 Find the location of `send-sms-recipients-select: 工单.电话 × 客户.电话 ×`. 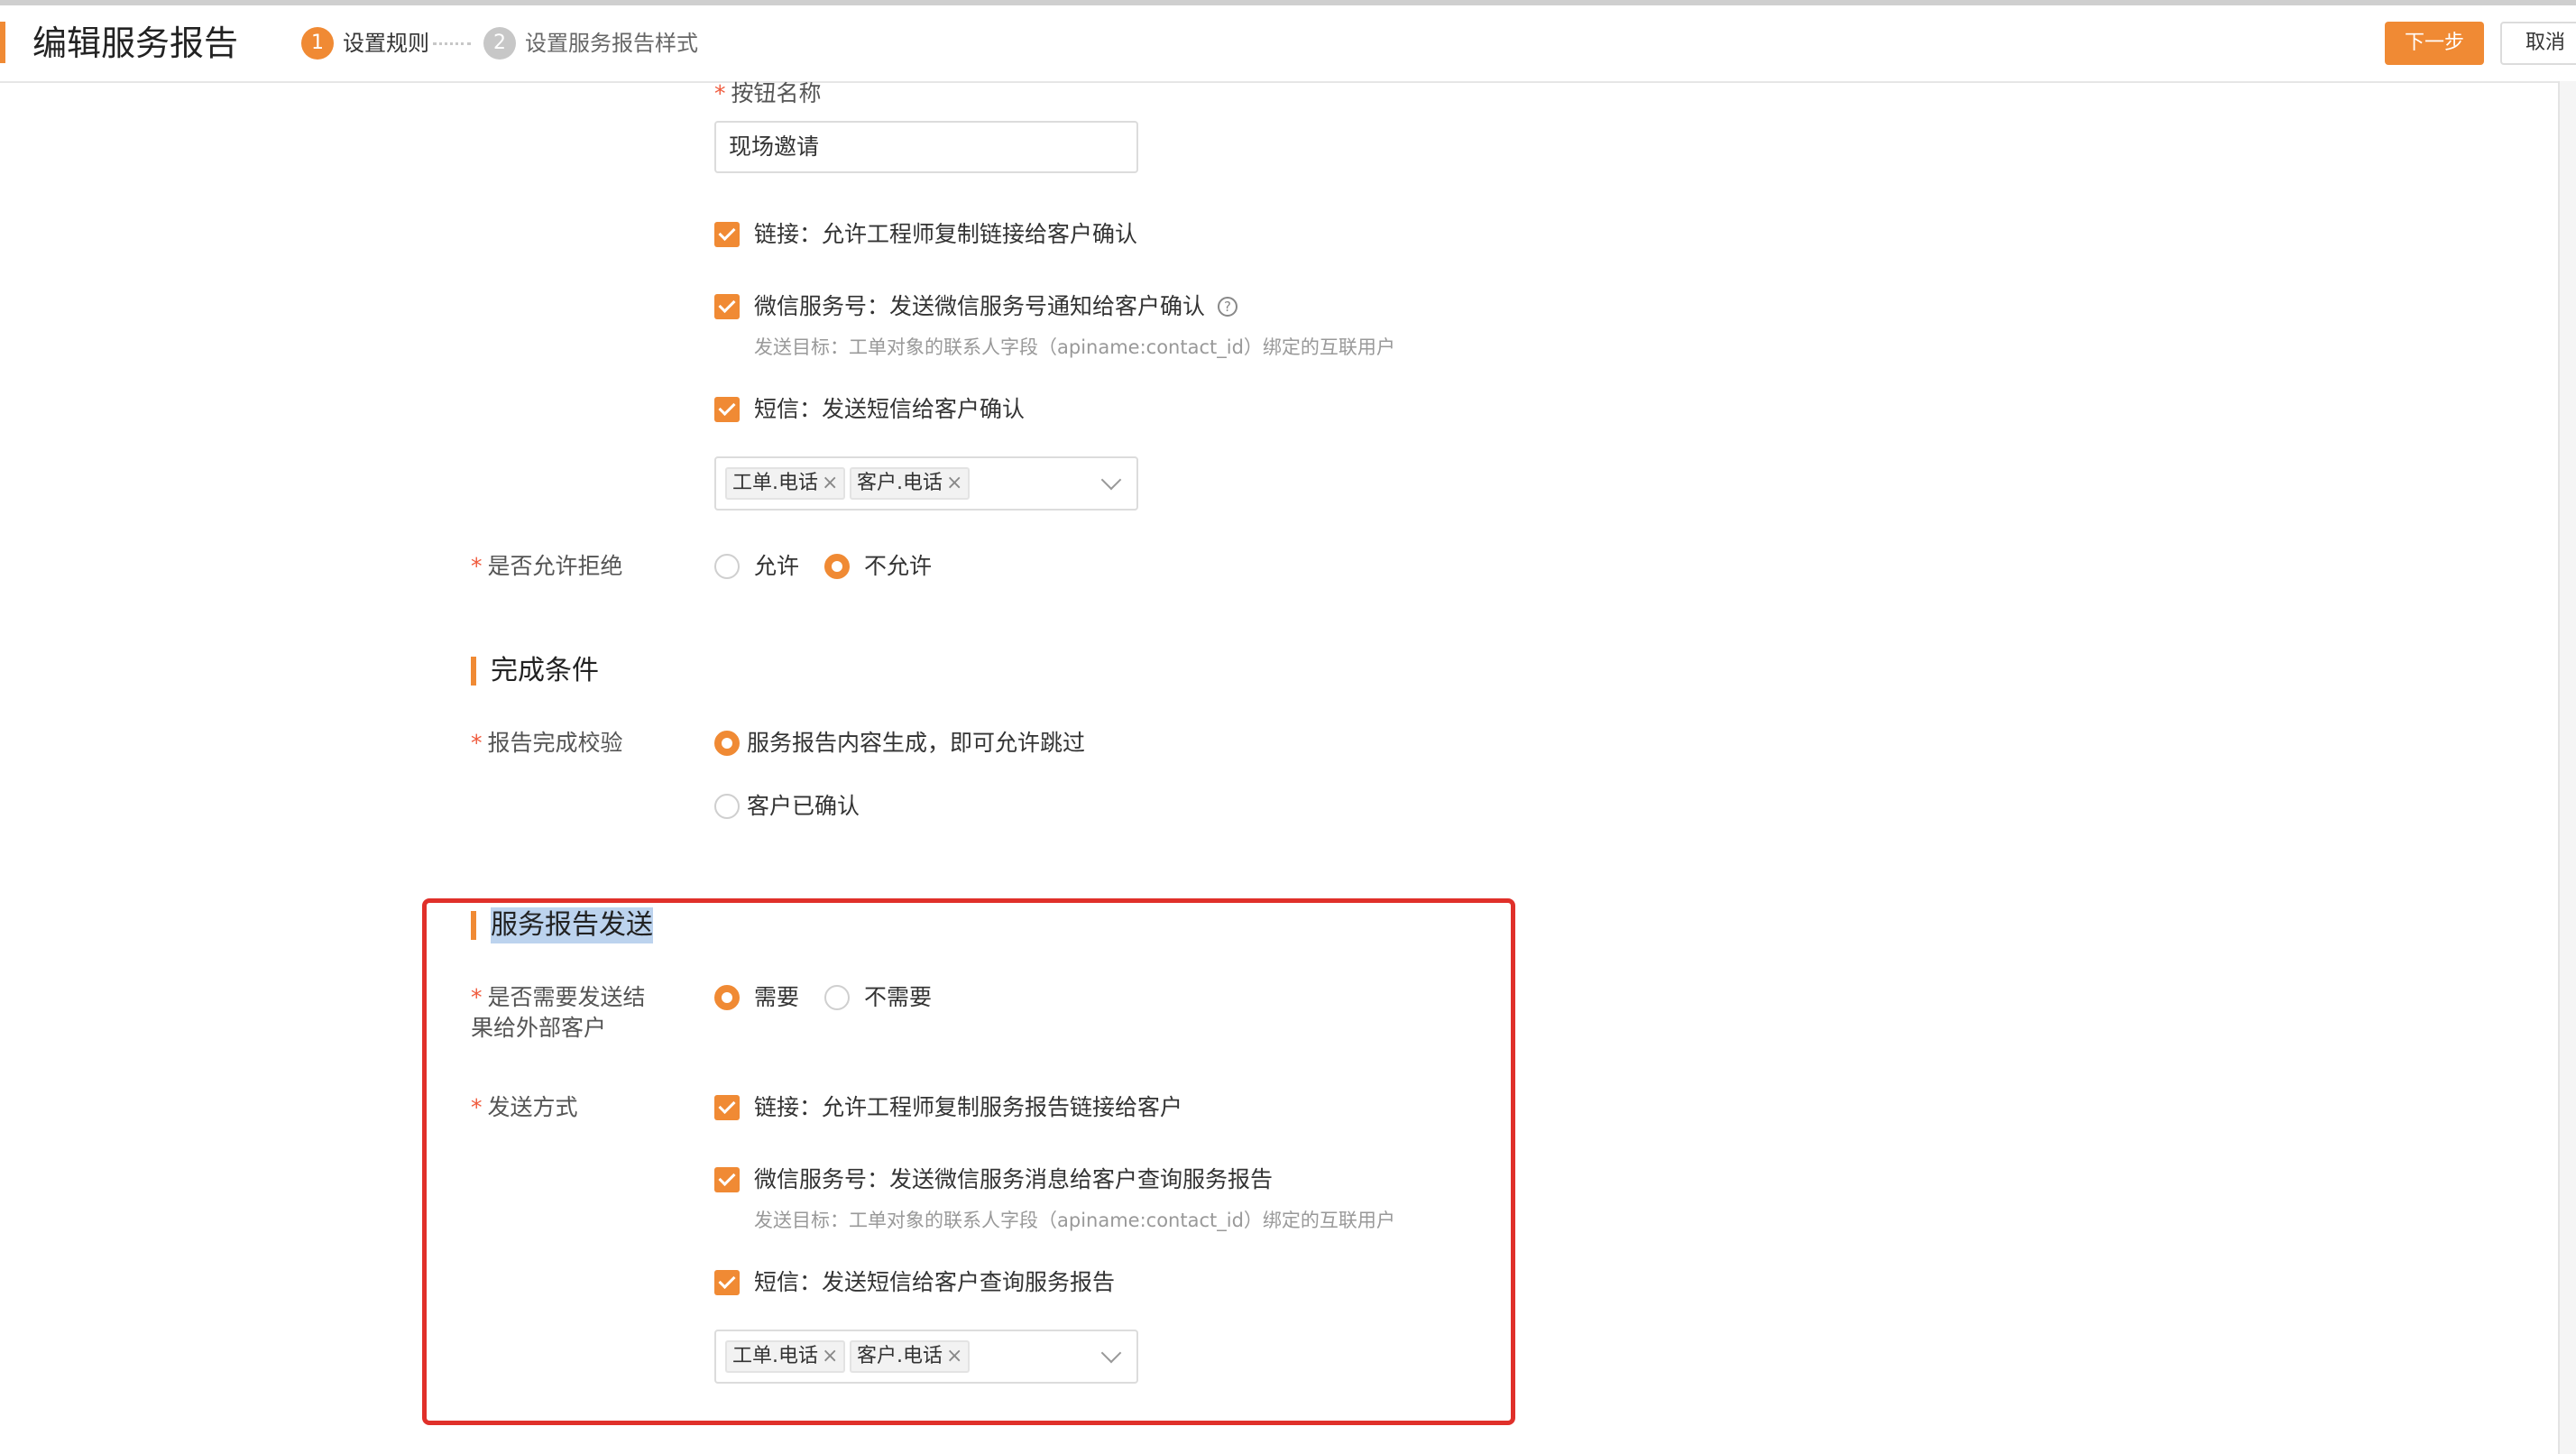

send-sms-recipients-select: 工单.电话 × 客户.电话 × is located at coordinates (926, 1357).